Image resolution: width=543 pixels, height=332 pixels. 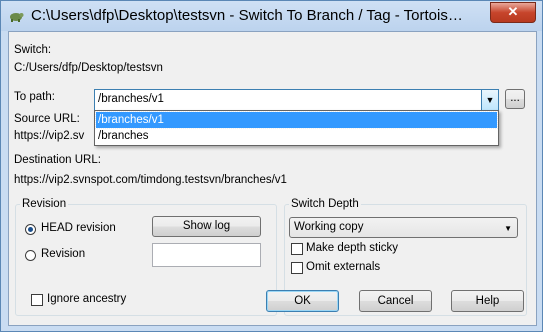 What do you see at coordinates (57, 160) in the screenshot?
I see `destination-url-label: Destination URL:` at bounding box center [57, 160].